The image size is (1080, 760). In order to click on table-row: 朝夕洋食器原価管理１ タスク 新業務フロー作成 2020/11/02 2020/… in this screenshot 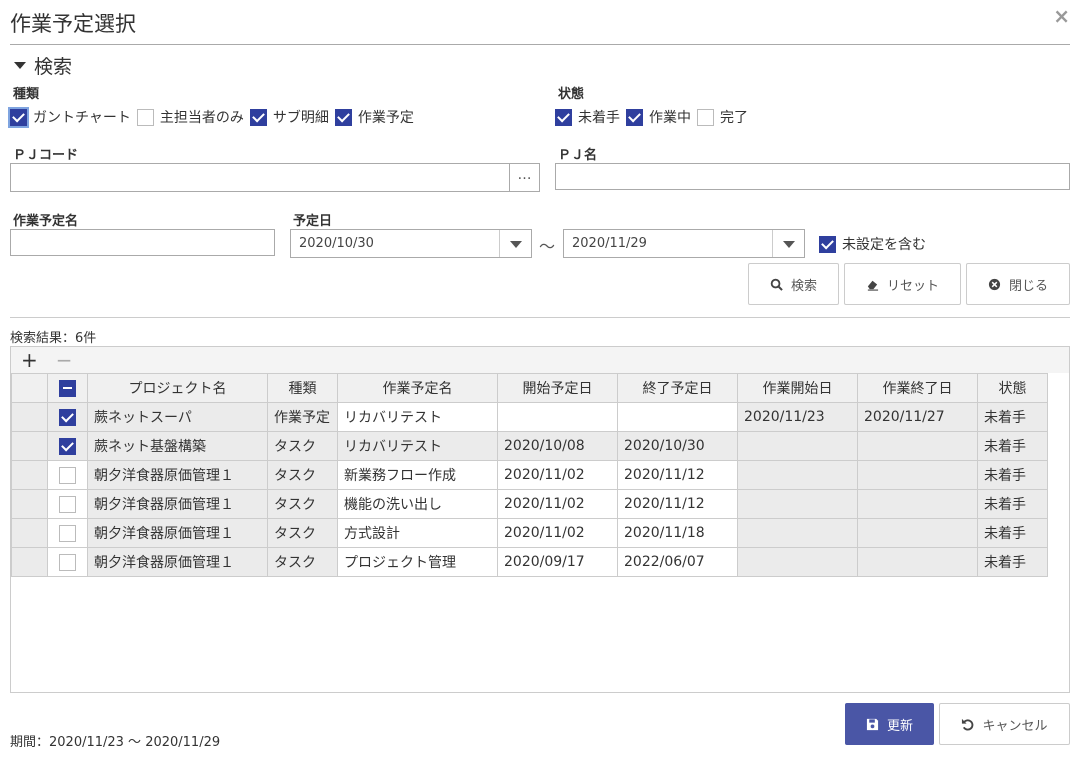, I will do `click(529, 475)`.